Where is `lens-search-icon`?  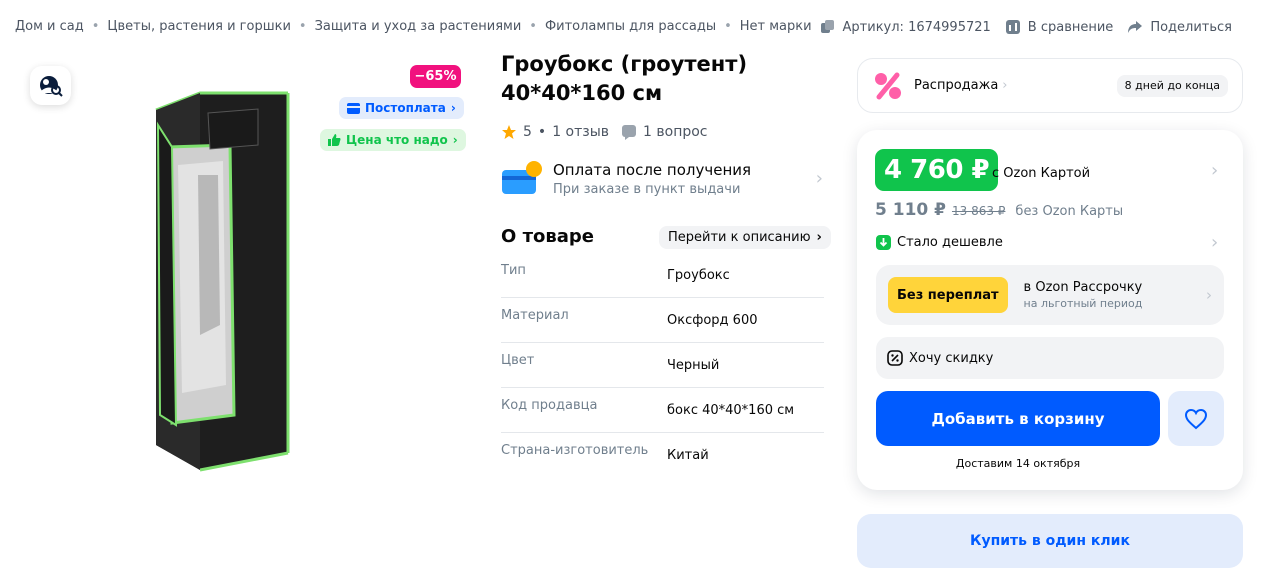 lens-search-icon is located at coordinates (51, 86).